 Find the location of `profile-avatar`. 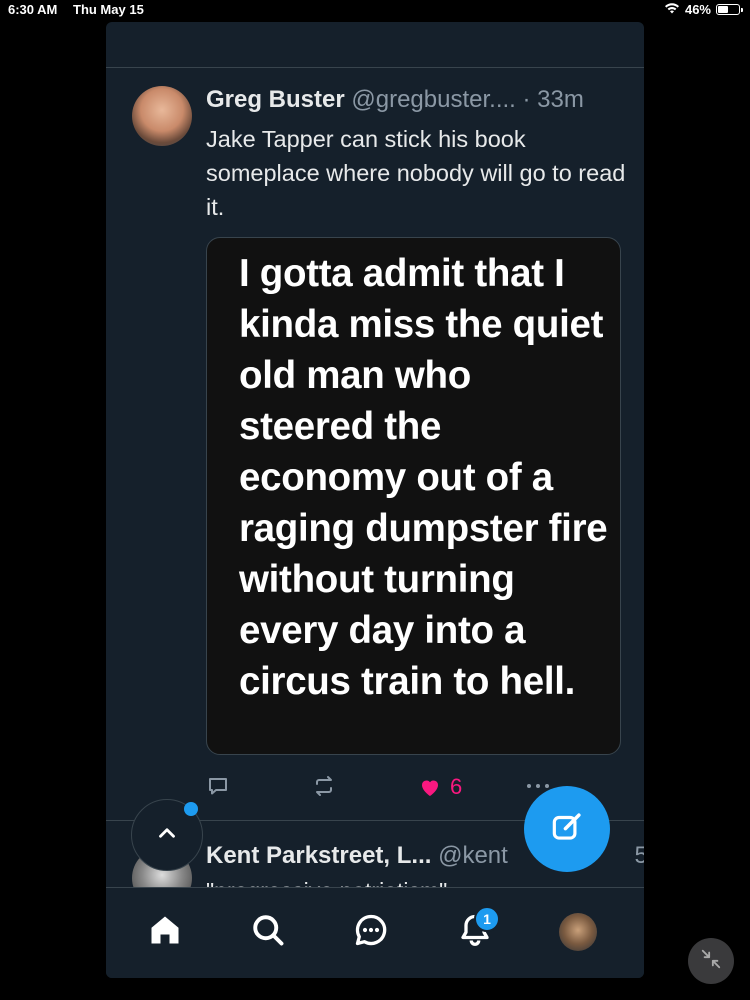

profile-avatar is located at coordinates (578, 932).